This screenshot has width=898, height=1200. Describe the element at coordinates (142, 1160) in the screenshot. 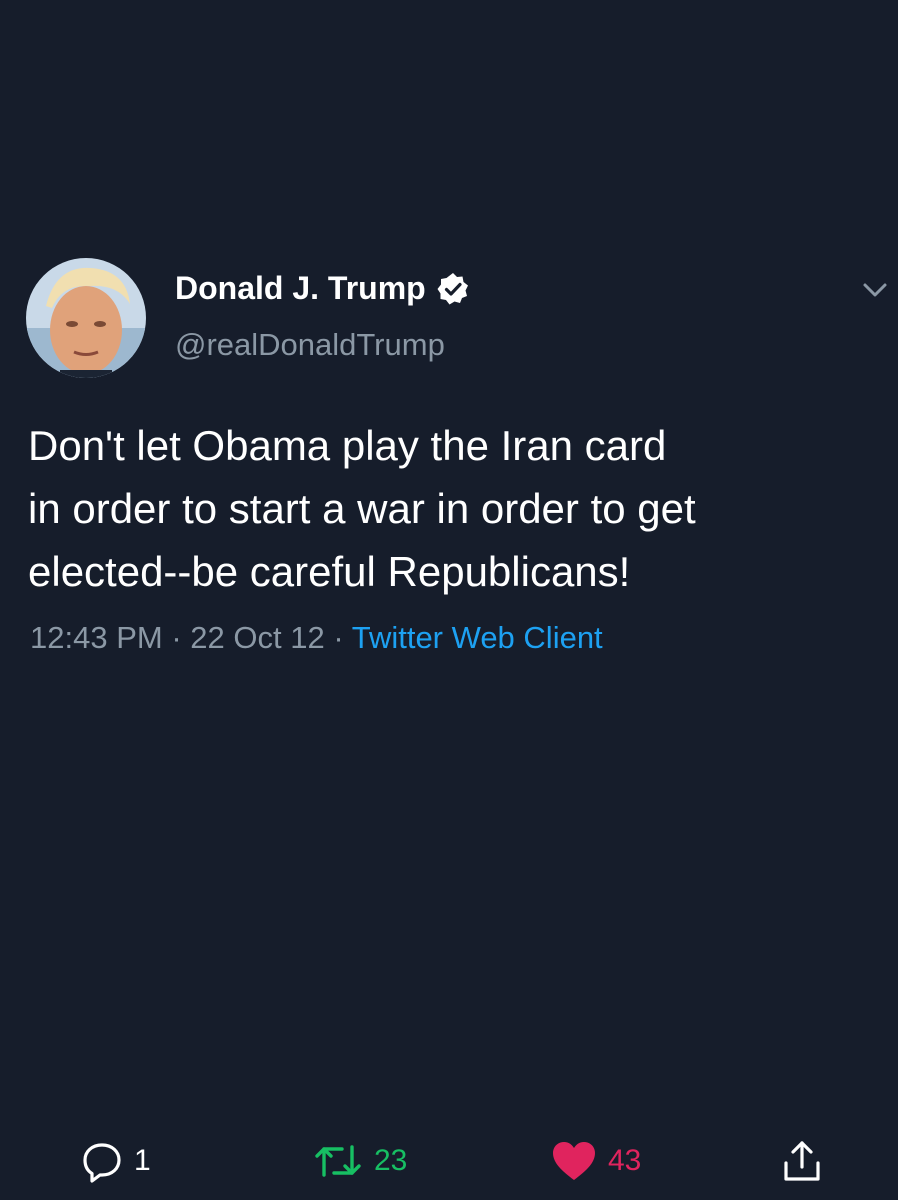

I see `reply-count: 1` at that location.